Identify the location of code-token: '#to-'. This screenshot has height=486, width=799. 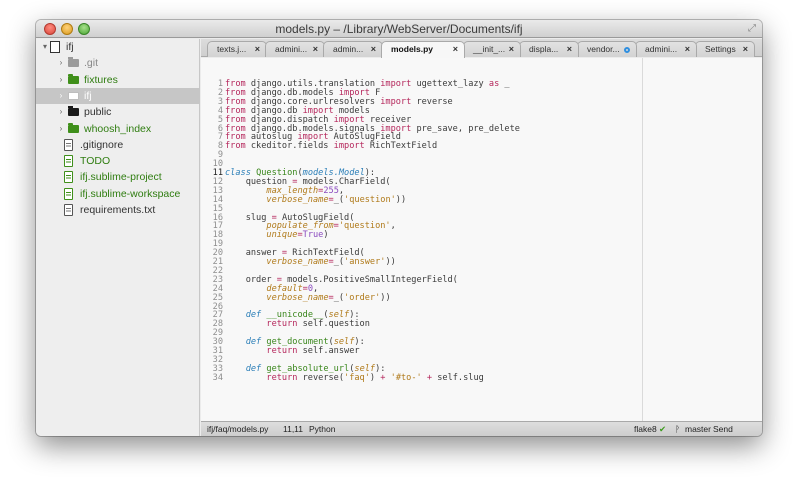
(406, 377).